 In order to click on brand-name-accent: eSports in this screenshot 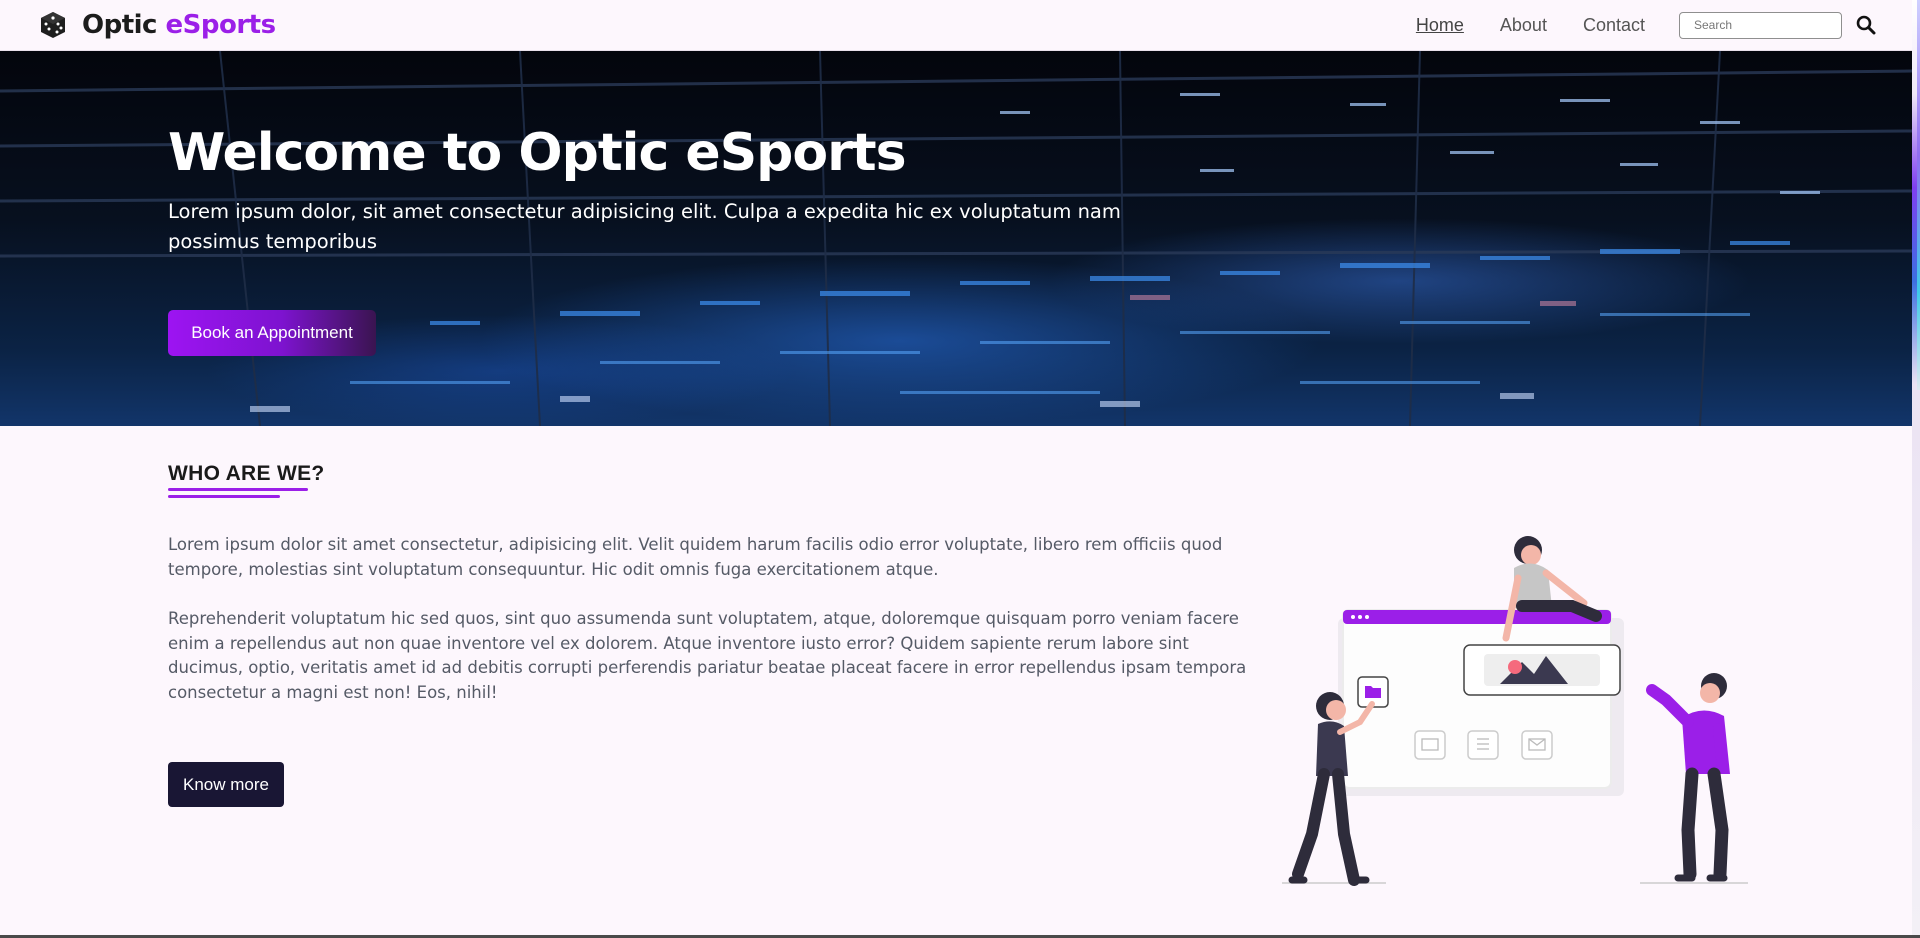, I will do `click(221, 25)`.